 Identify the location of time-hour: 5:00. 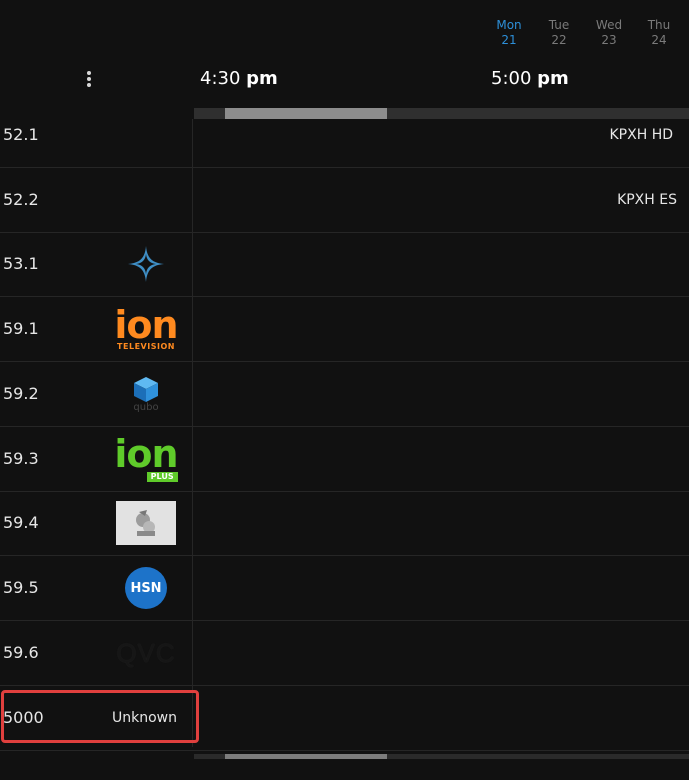
(511, 78).